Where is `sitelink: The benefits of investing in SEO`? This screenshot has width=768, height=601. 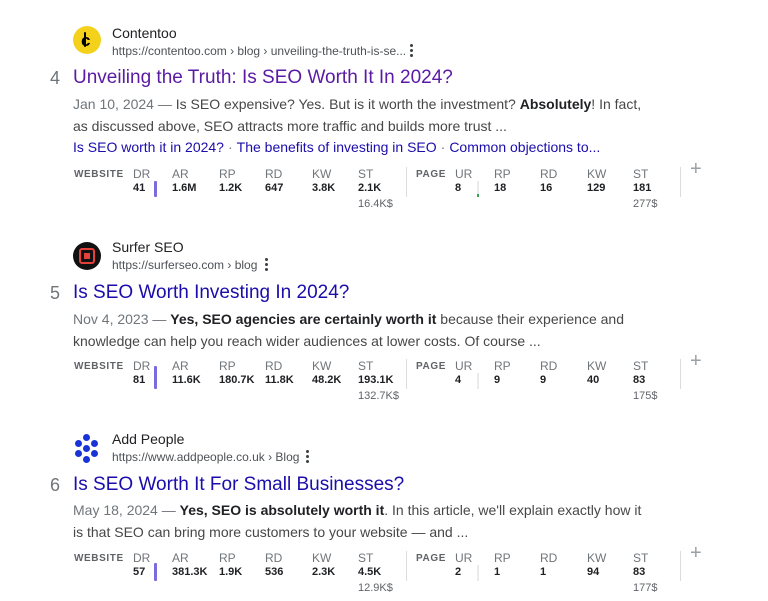
sitelink: The benefits of investing in SEO is located at coordinates (337, 147).